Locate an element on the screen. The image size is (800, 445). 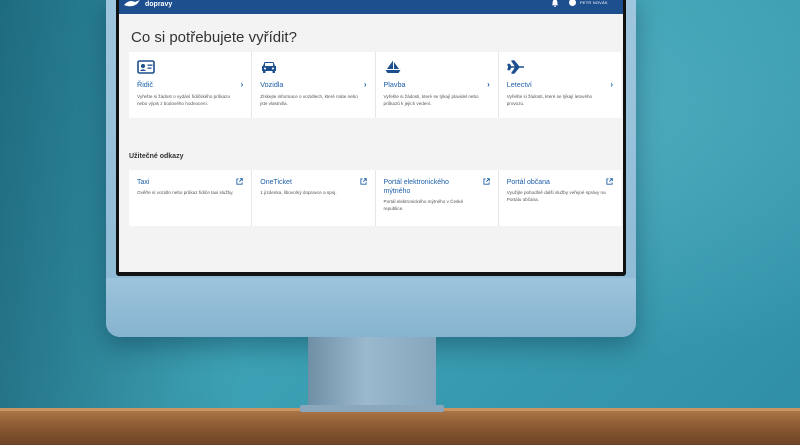
user-name: PETR NOVÁK is located at coordinates (594, 2).